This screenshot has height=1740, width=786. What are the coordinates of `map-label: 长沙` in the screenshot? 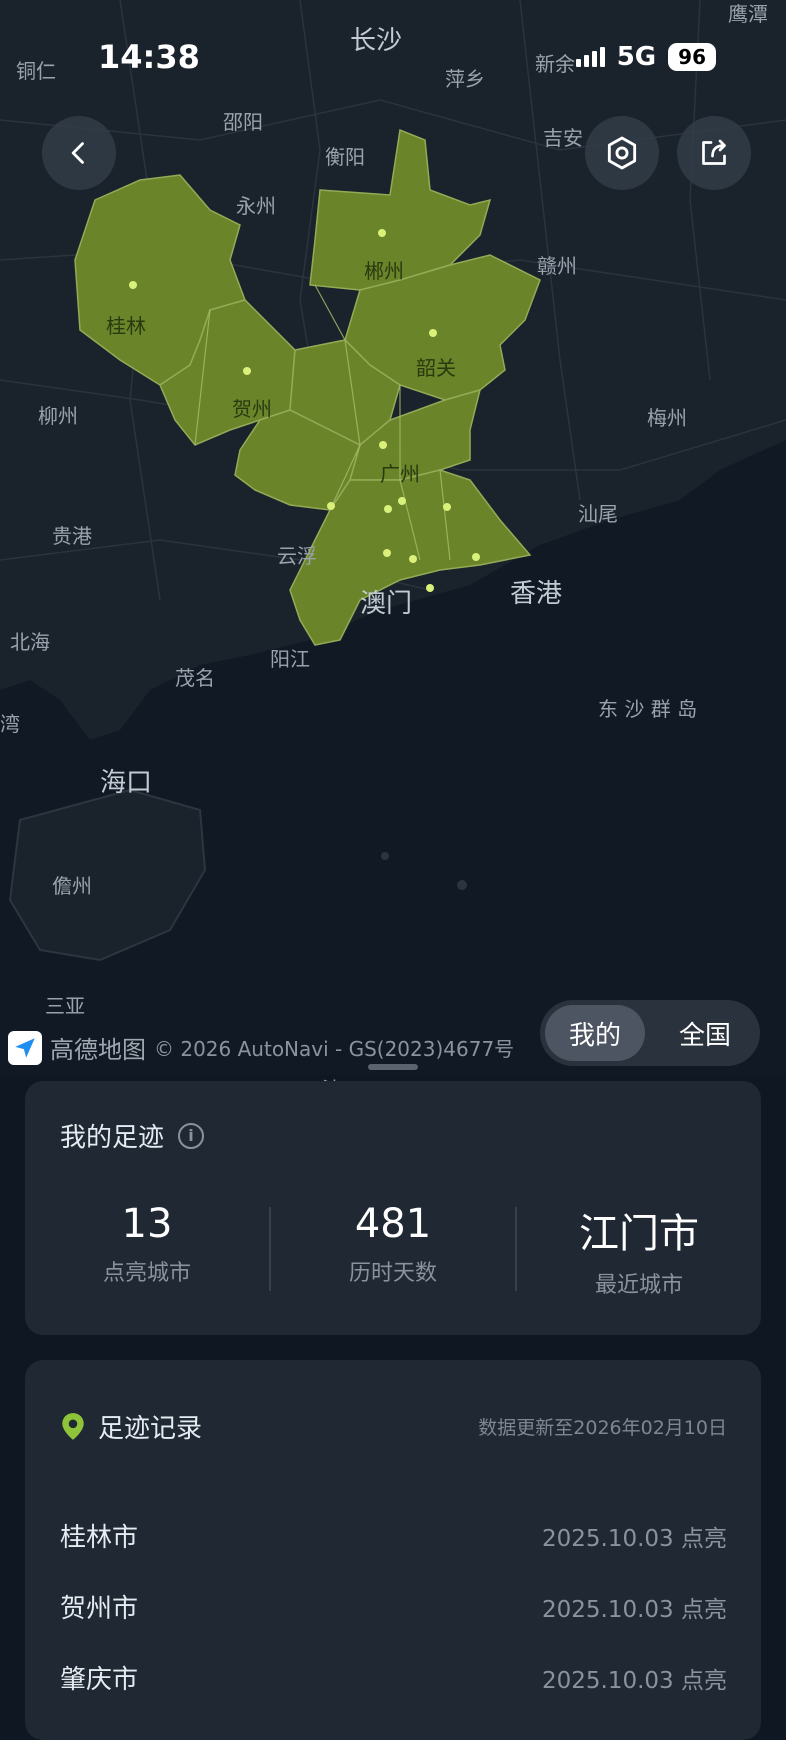 It's located at (376, 41).